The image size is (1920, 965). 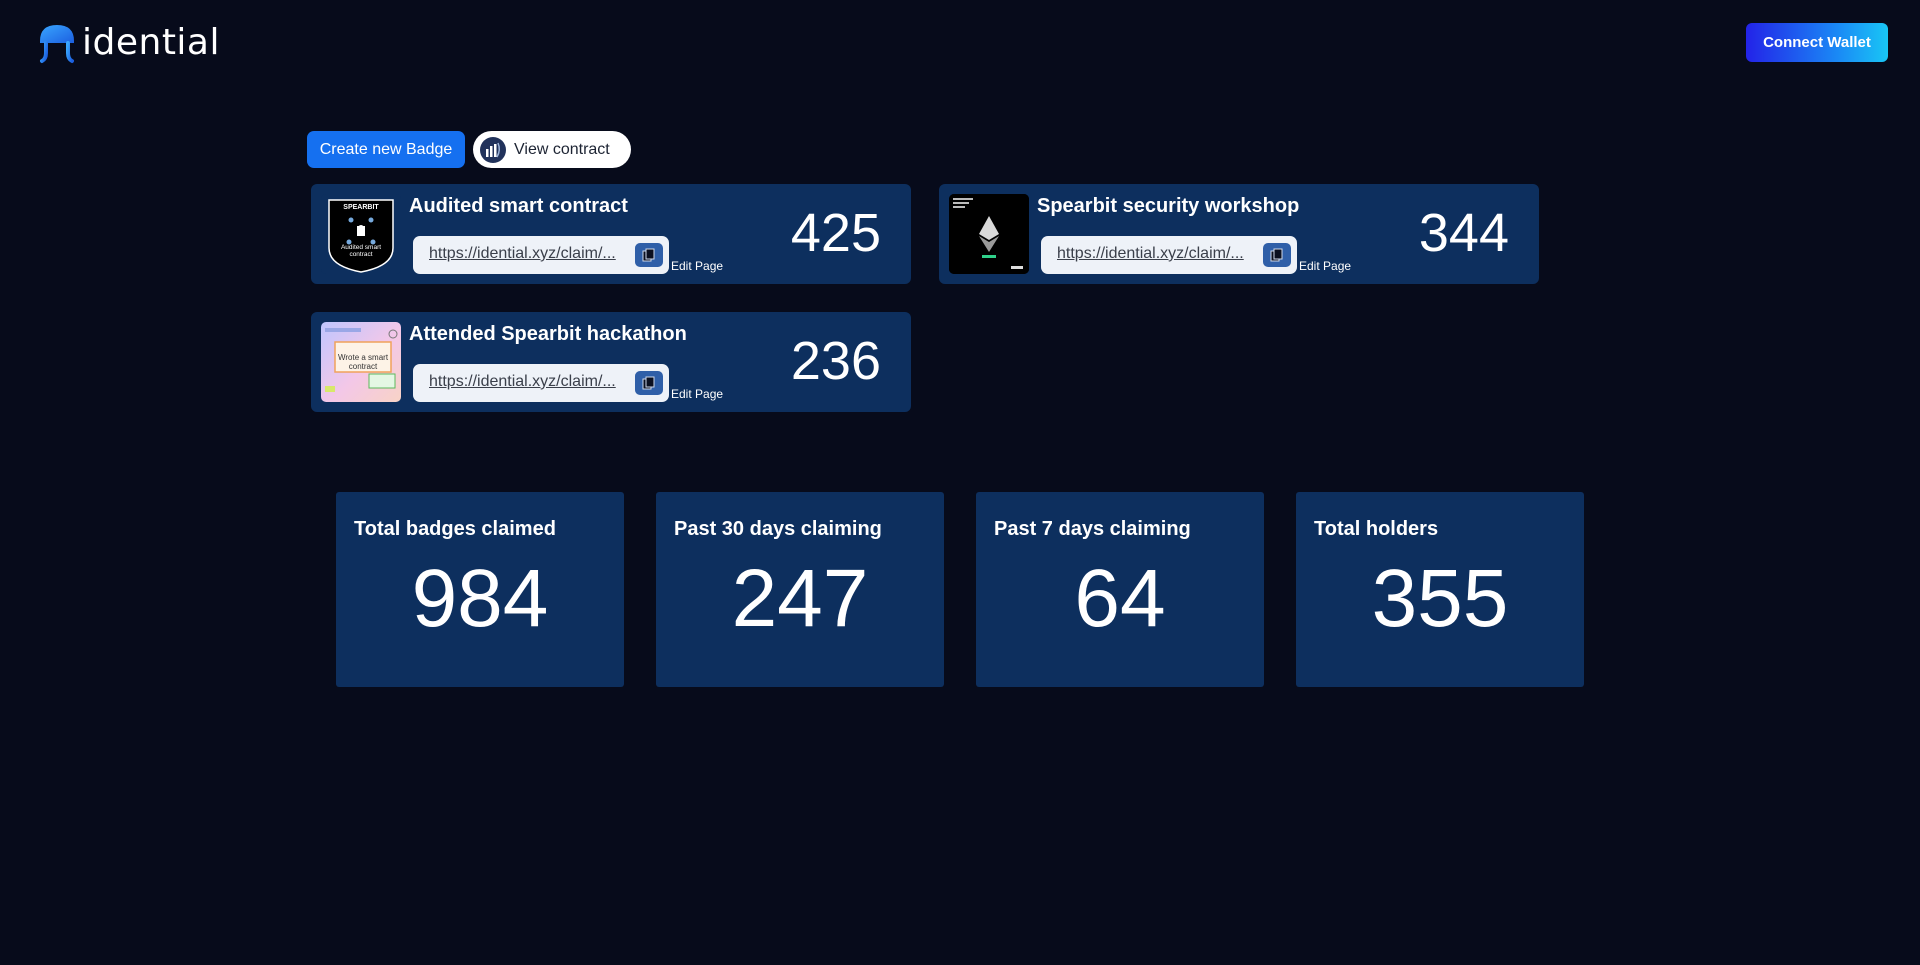 What do you see at coordinates (778, 529) in the screenshot?
I see `stat-label: Past 30 days claiming` at bounding box center [778, 529].